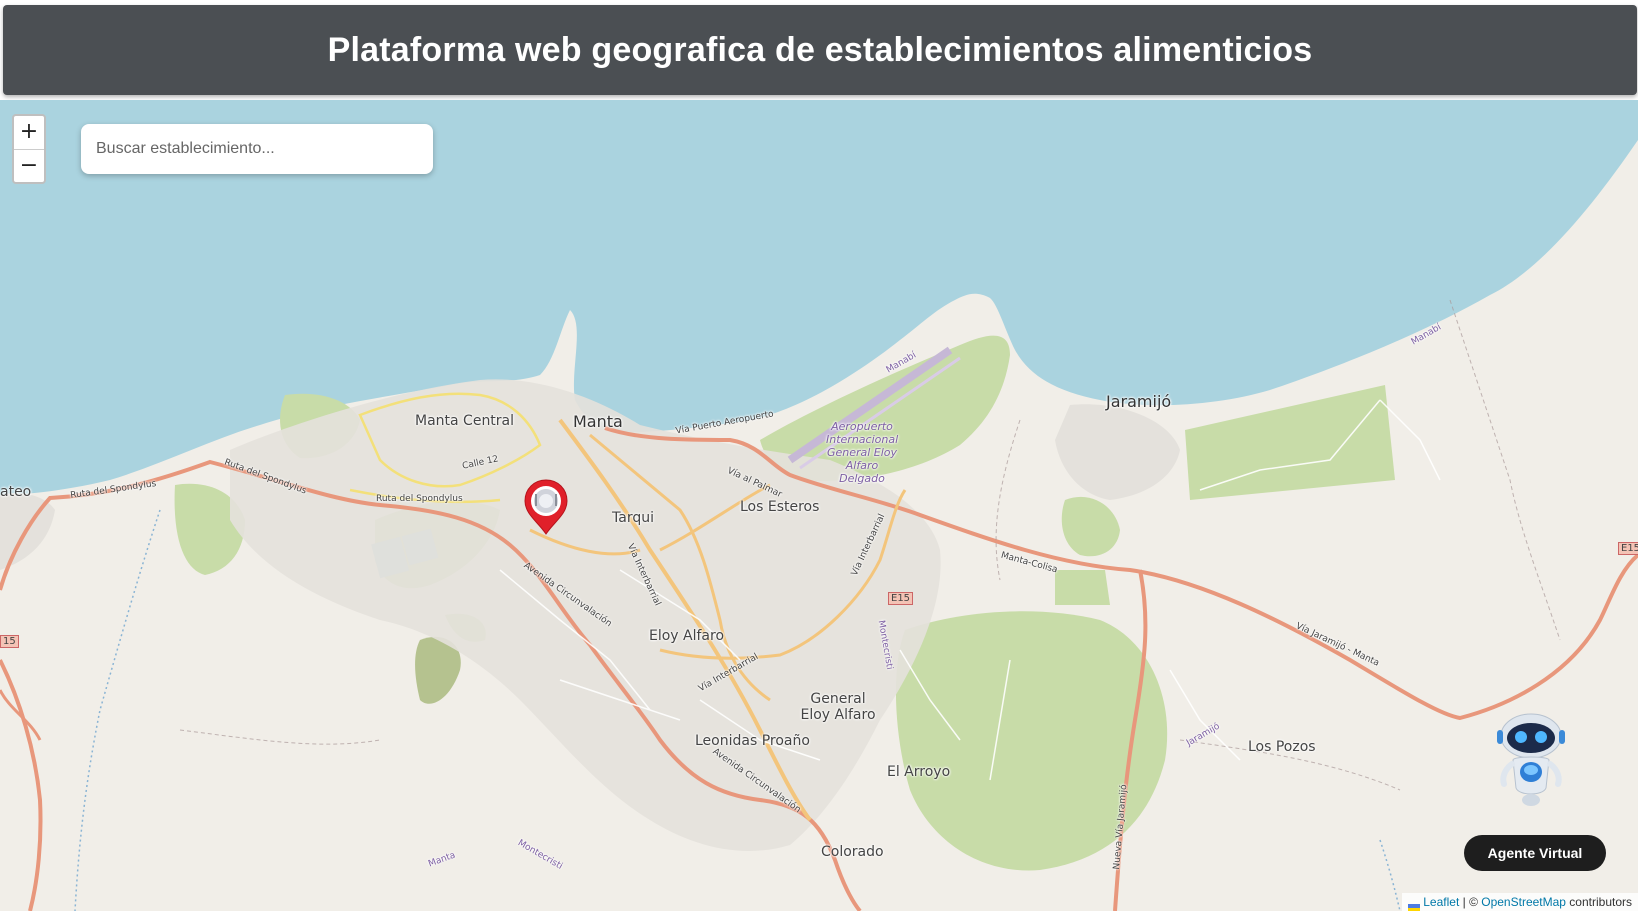 The width and height of the screenshot is (1638, 911). Describe the element at coordinates (780, 507) in the screenshot. I see `place-label-los-esteros: Los Esteros` at that location.